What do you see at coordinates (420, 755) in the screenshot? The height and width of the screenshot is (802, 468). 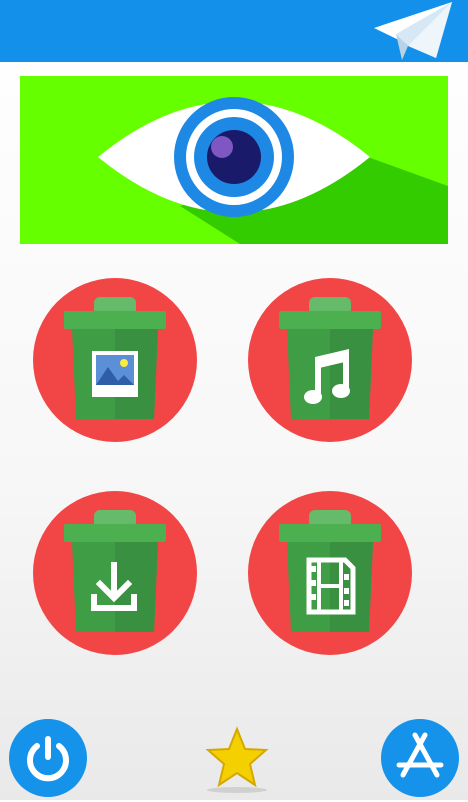 I see `app-store-icon` at bounding box center [420, 755].